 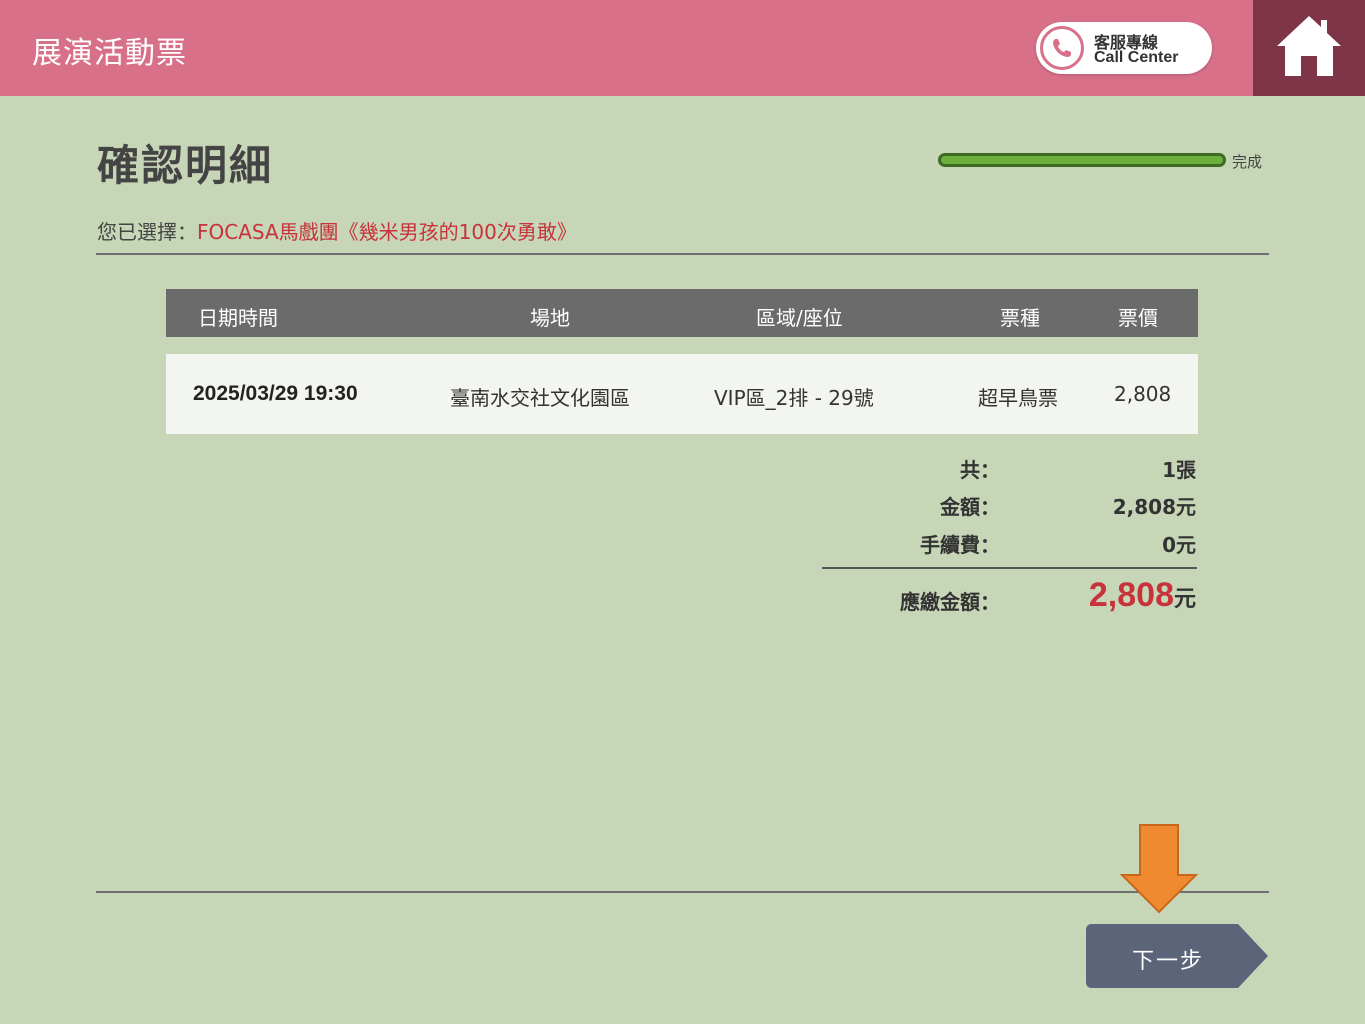 I want to click on col-header-venue: 場地, so click(x=550, y=318).